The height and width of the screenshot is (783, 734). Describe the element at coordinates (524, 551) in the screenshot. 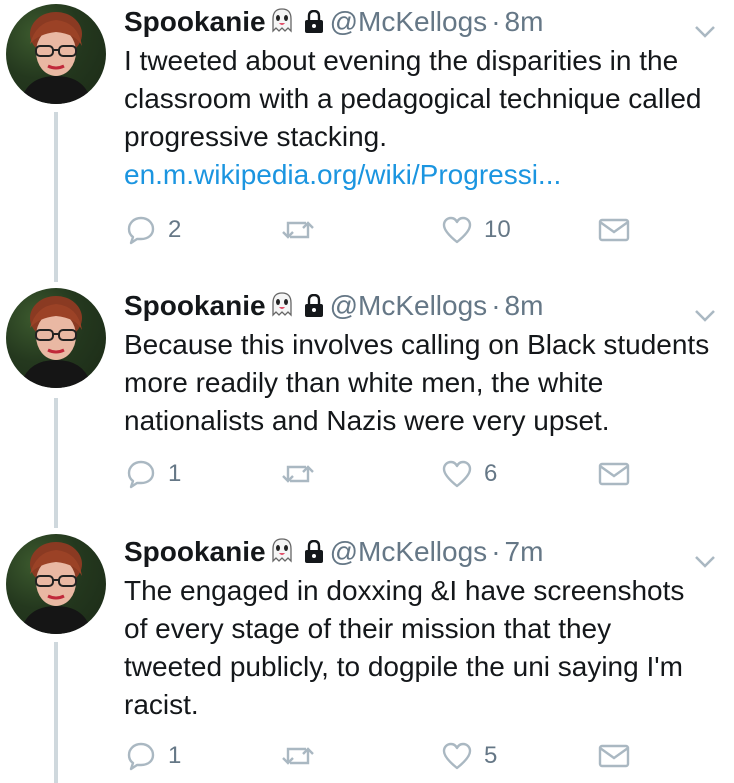

I see `timestamp: 7m` at that location.